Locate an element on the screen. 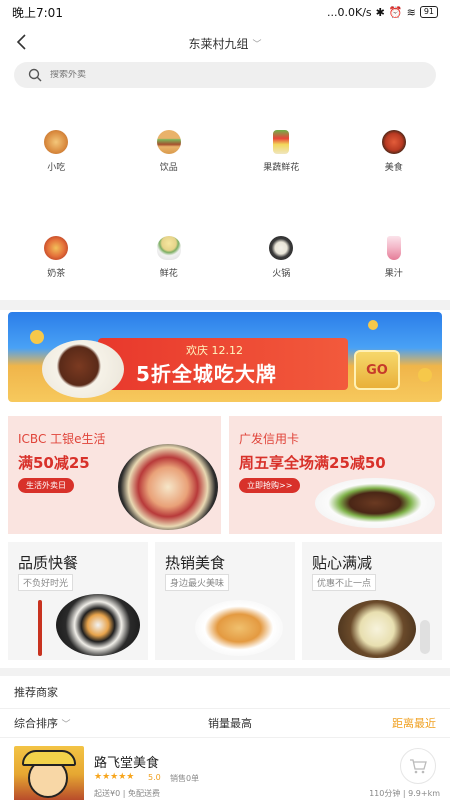 Image resolution: width=450 pixels, height=800 pixels. card-title: 热销美食 is located at coordinates (195, 563).